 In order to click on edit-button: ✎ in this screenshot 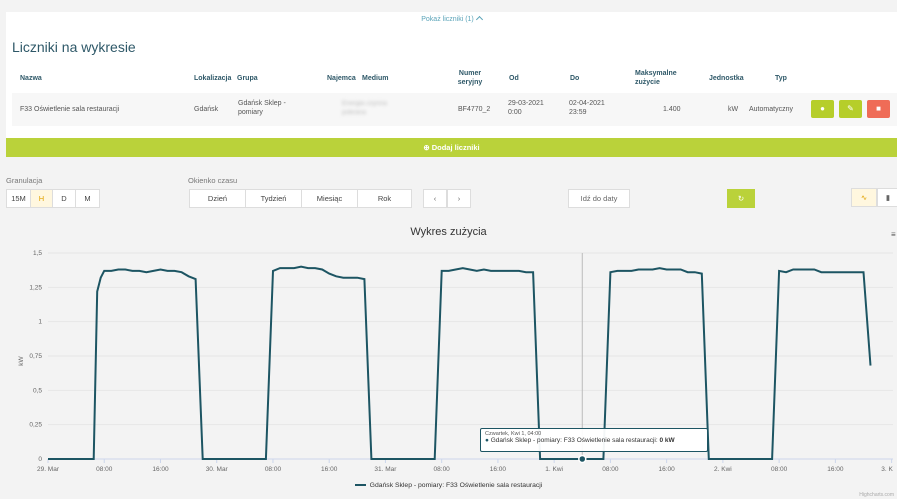, I will do `click(850, 109)`.